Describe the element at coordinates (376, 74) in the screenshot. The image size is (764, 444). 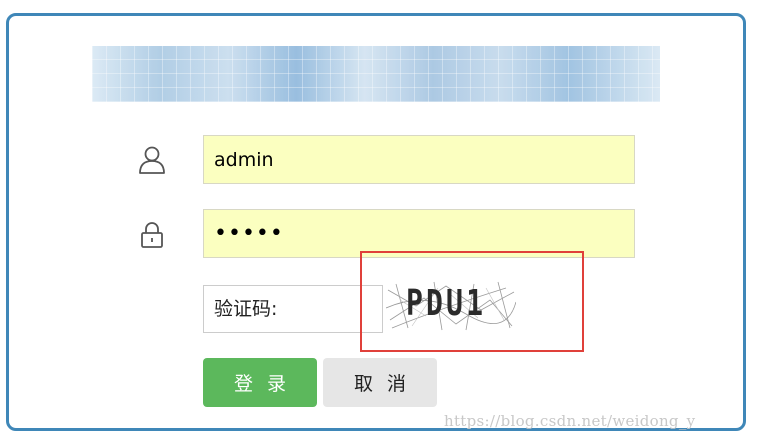
I see `blurred-title` at that location.